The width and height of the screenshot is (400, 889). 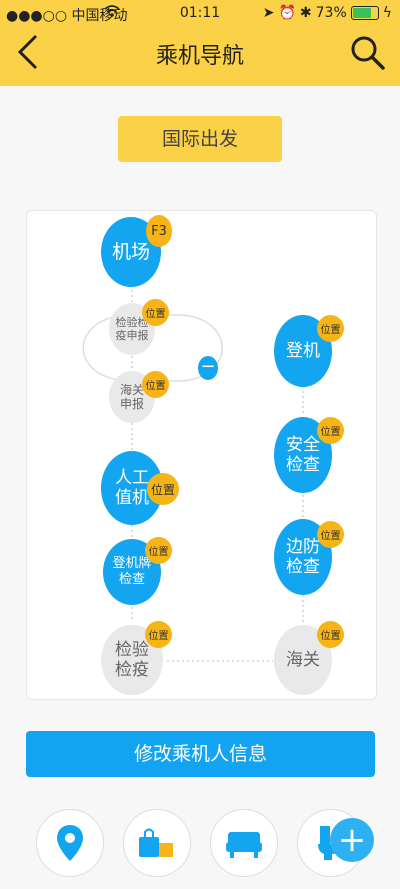 I want to click on location-button, so click(x=70, y=843).